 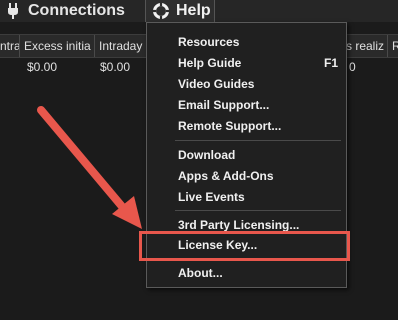 What do you see at coordinates (367, 46) in the screenshot?
I see `column-header: s realiz` at bounding box center [367, 46].